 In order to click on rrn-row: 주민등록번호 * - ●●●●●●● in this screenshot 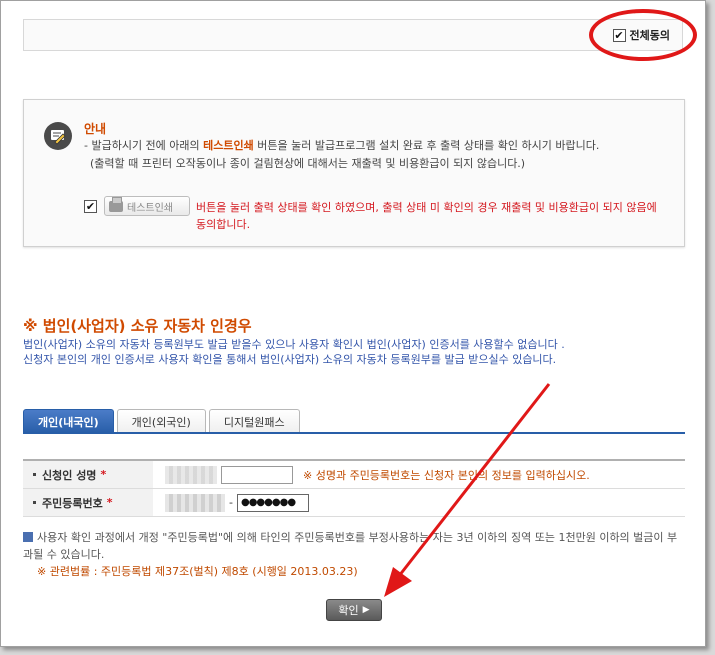, I will do `click(354, 503)`.